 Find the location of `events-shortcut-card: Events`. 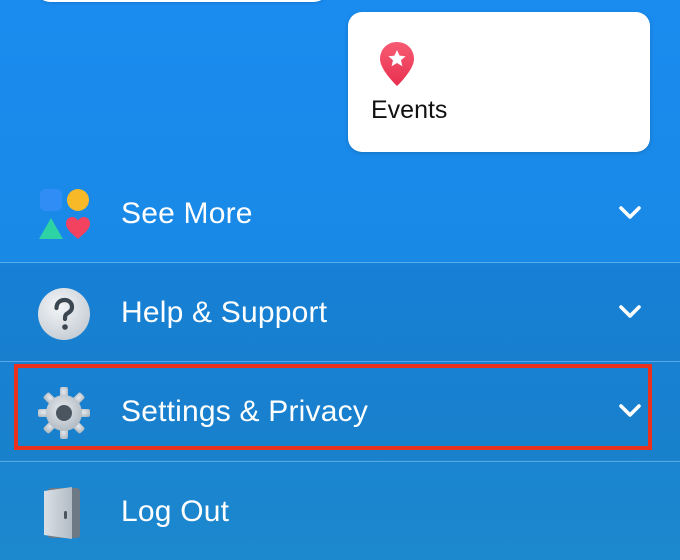

events-shortcut-card: Events is located at coordinates (499, 82).